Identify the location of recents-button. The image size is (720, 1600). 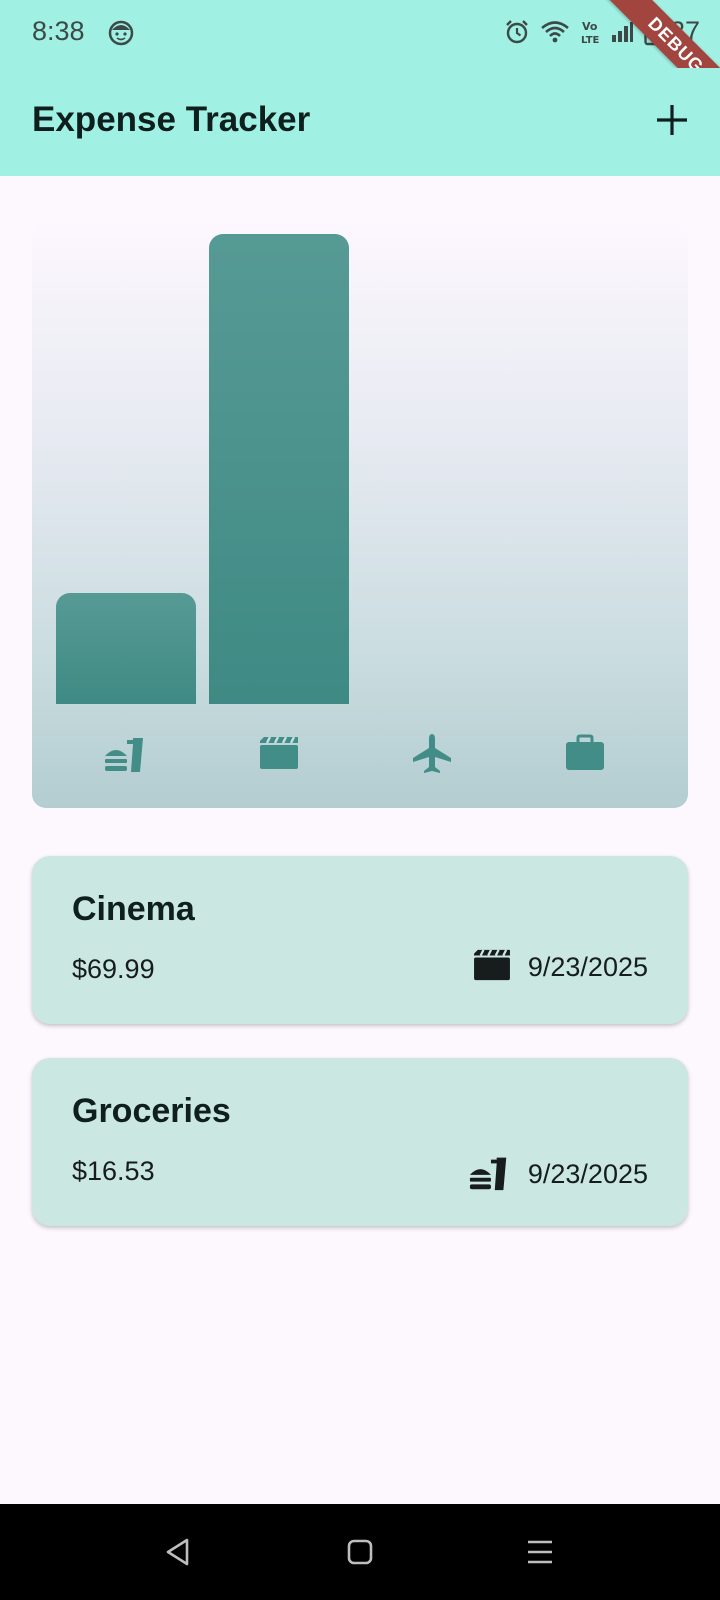
(540, 1552).